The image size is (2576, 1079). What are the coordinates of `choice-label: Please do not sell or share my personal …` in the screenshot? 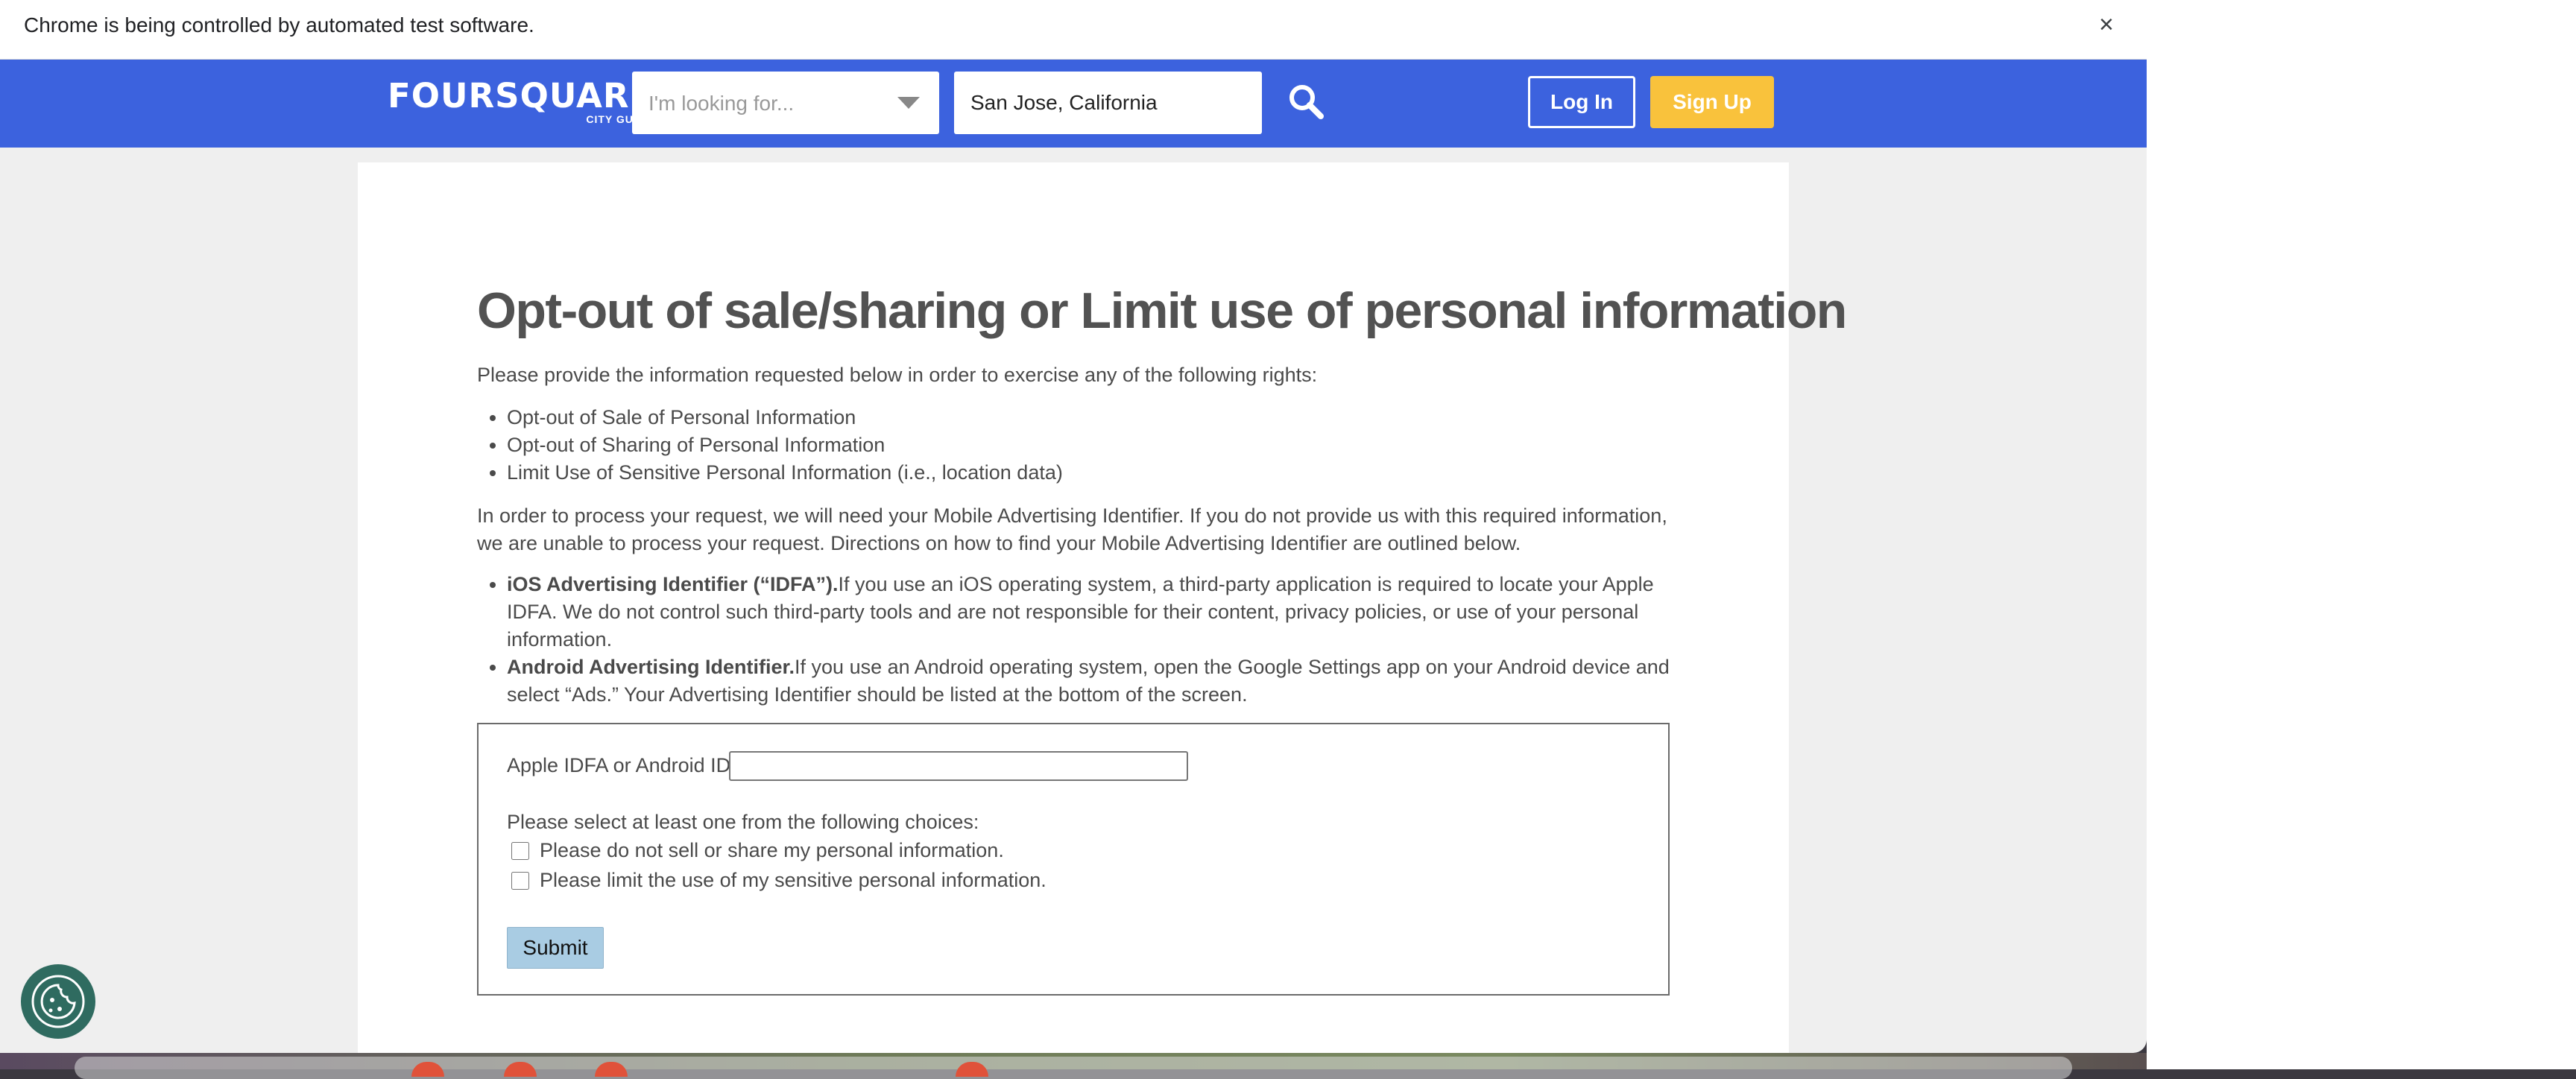 It's located at (772, 850).